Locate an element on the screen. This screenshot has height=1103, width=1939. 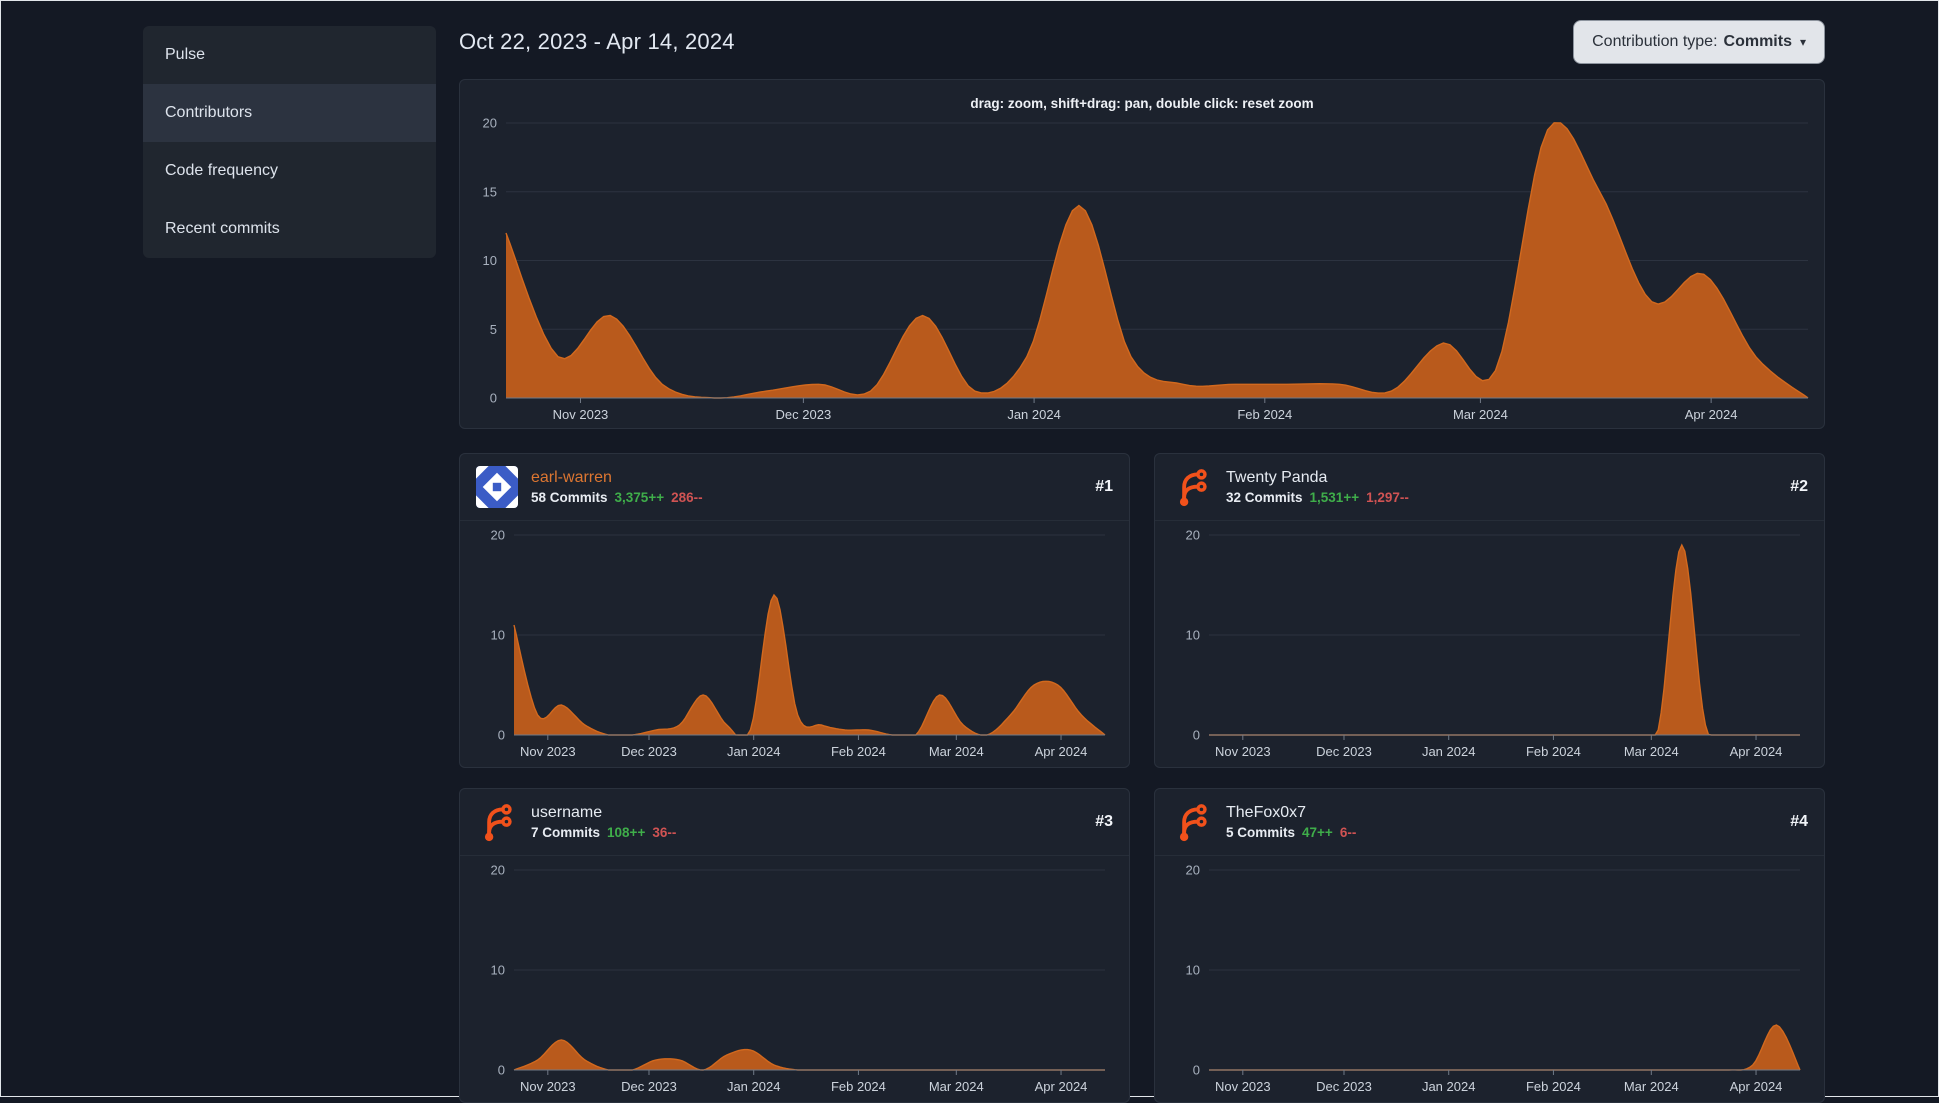
additions-count: 108++ is located at coordinates (626, 832).